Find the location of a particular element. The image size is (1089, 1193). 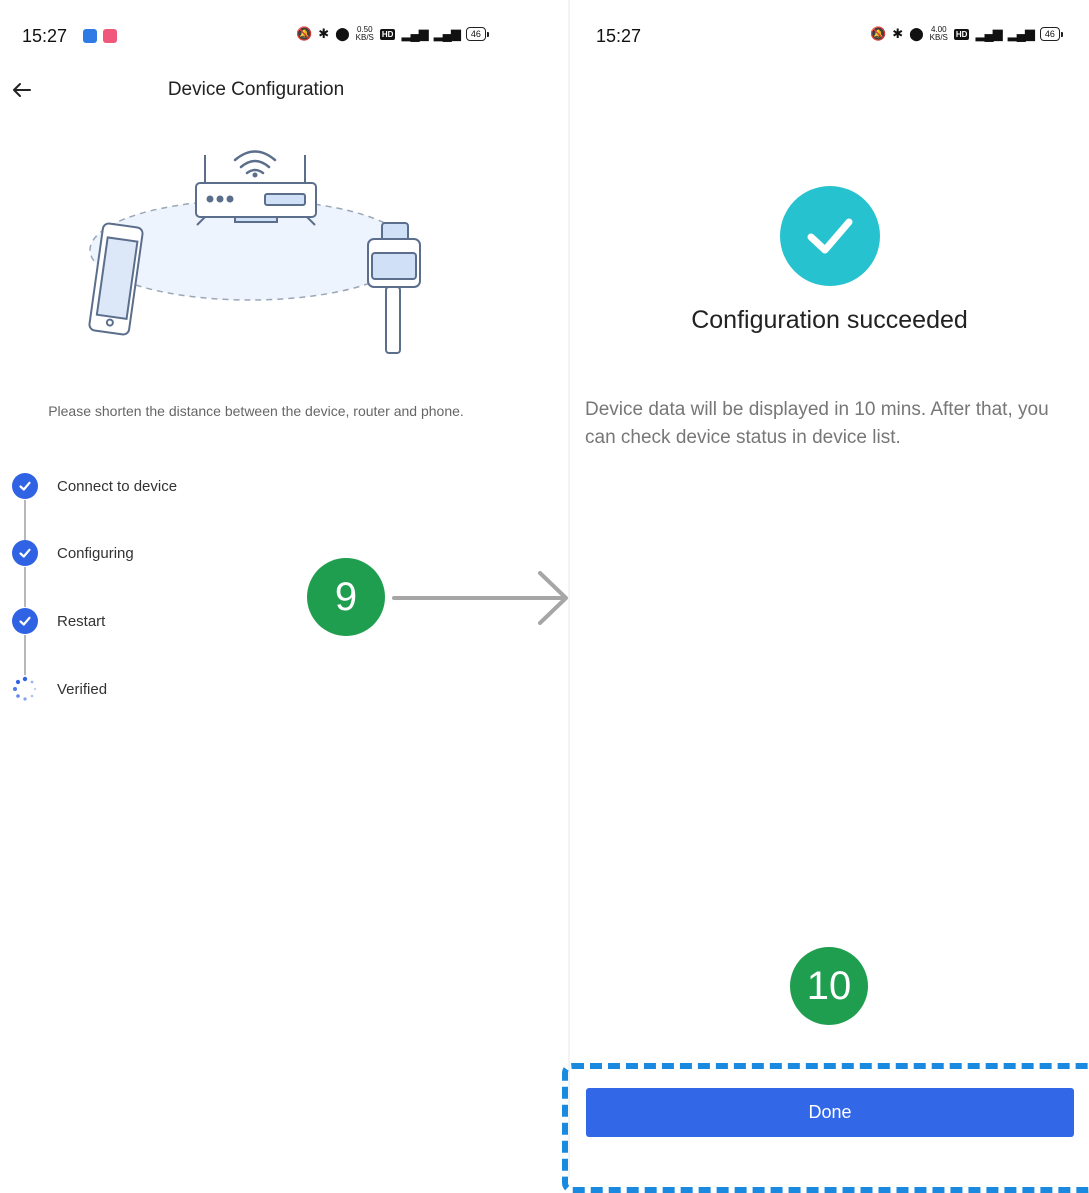

network-speed: 4.00 KB/S is located at coordinates (938, 33).